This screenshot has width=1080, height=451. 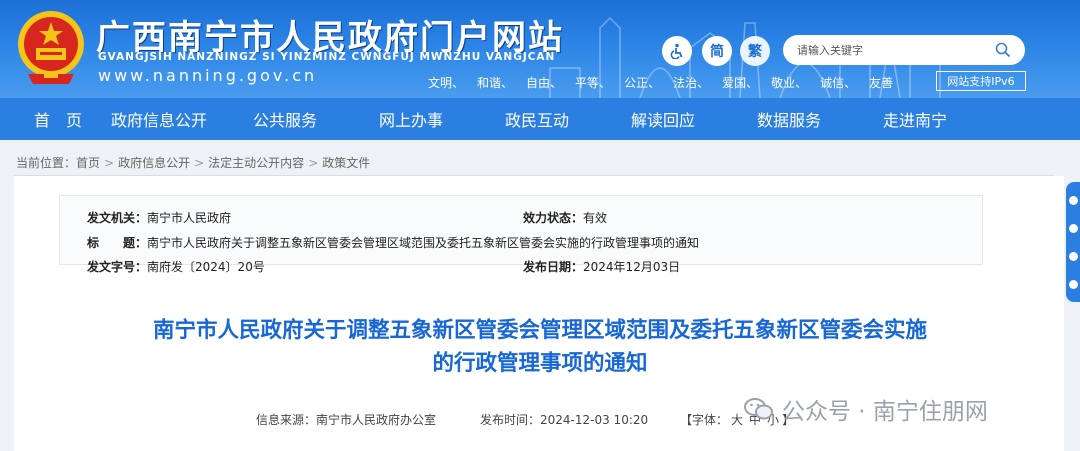 I want to click on breadcrumb-link-statutory: 法定主动公开内容, so click(x=256, y=163).